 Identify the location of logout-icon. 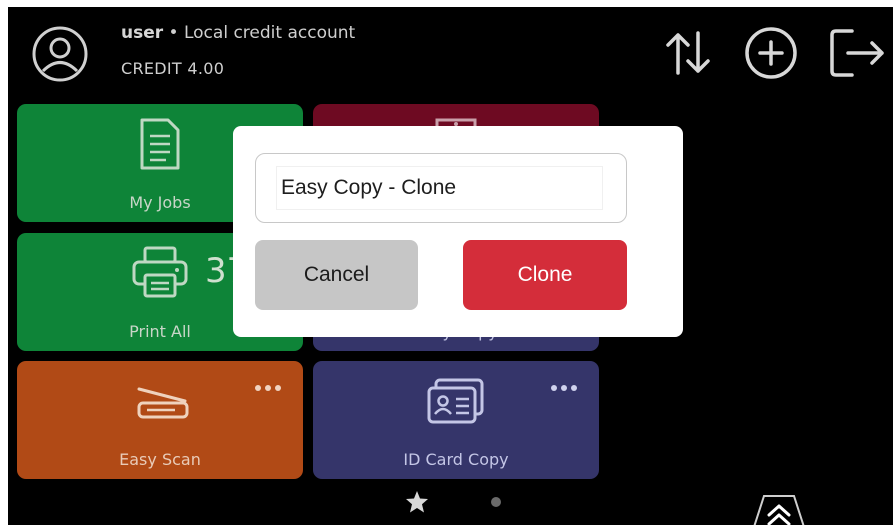
(856, 53).